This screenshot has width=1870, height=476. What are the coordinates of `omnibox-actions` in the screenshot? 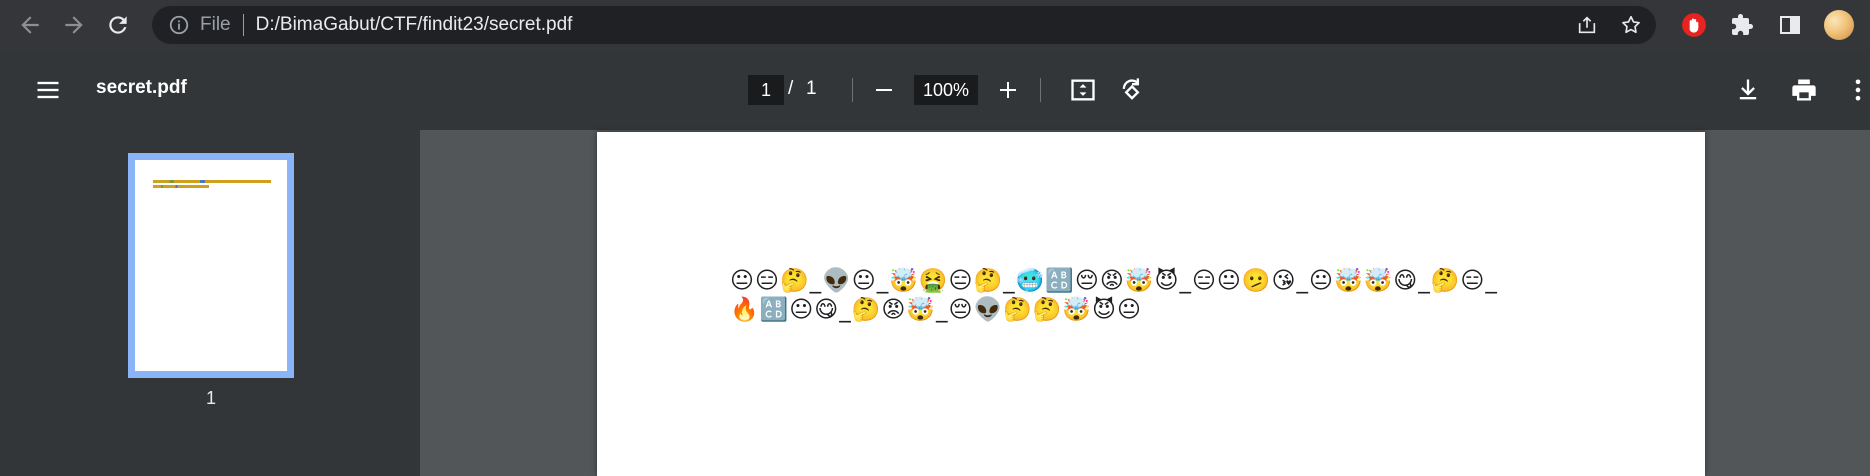 It's located at (1609, 25).